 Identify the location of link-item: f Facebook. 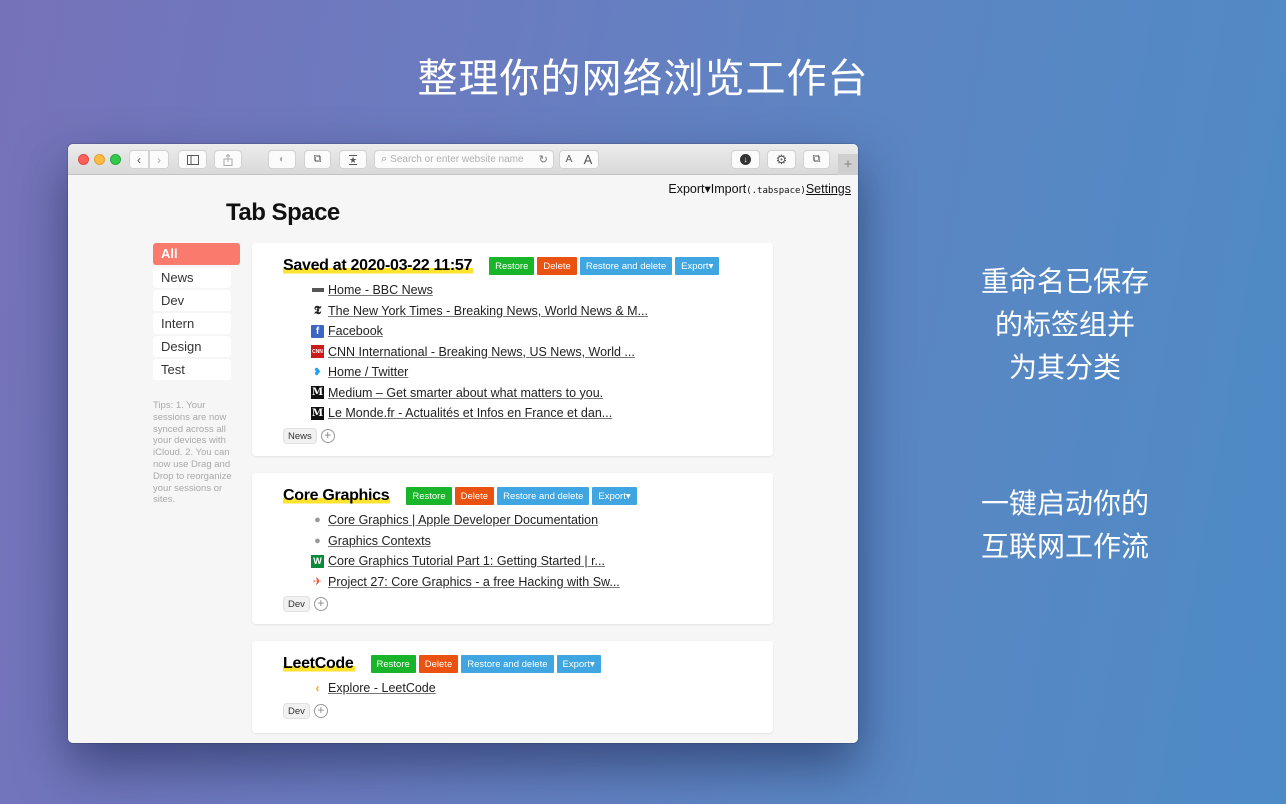
(479, 331).